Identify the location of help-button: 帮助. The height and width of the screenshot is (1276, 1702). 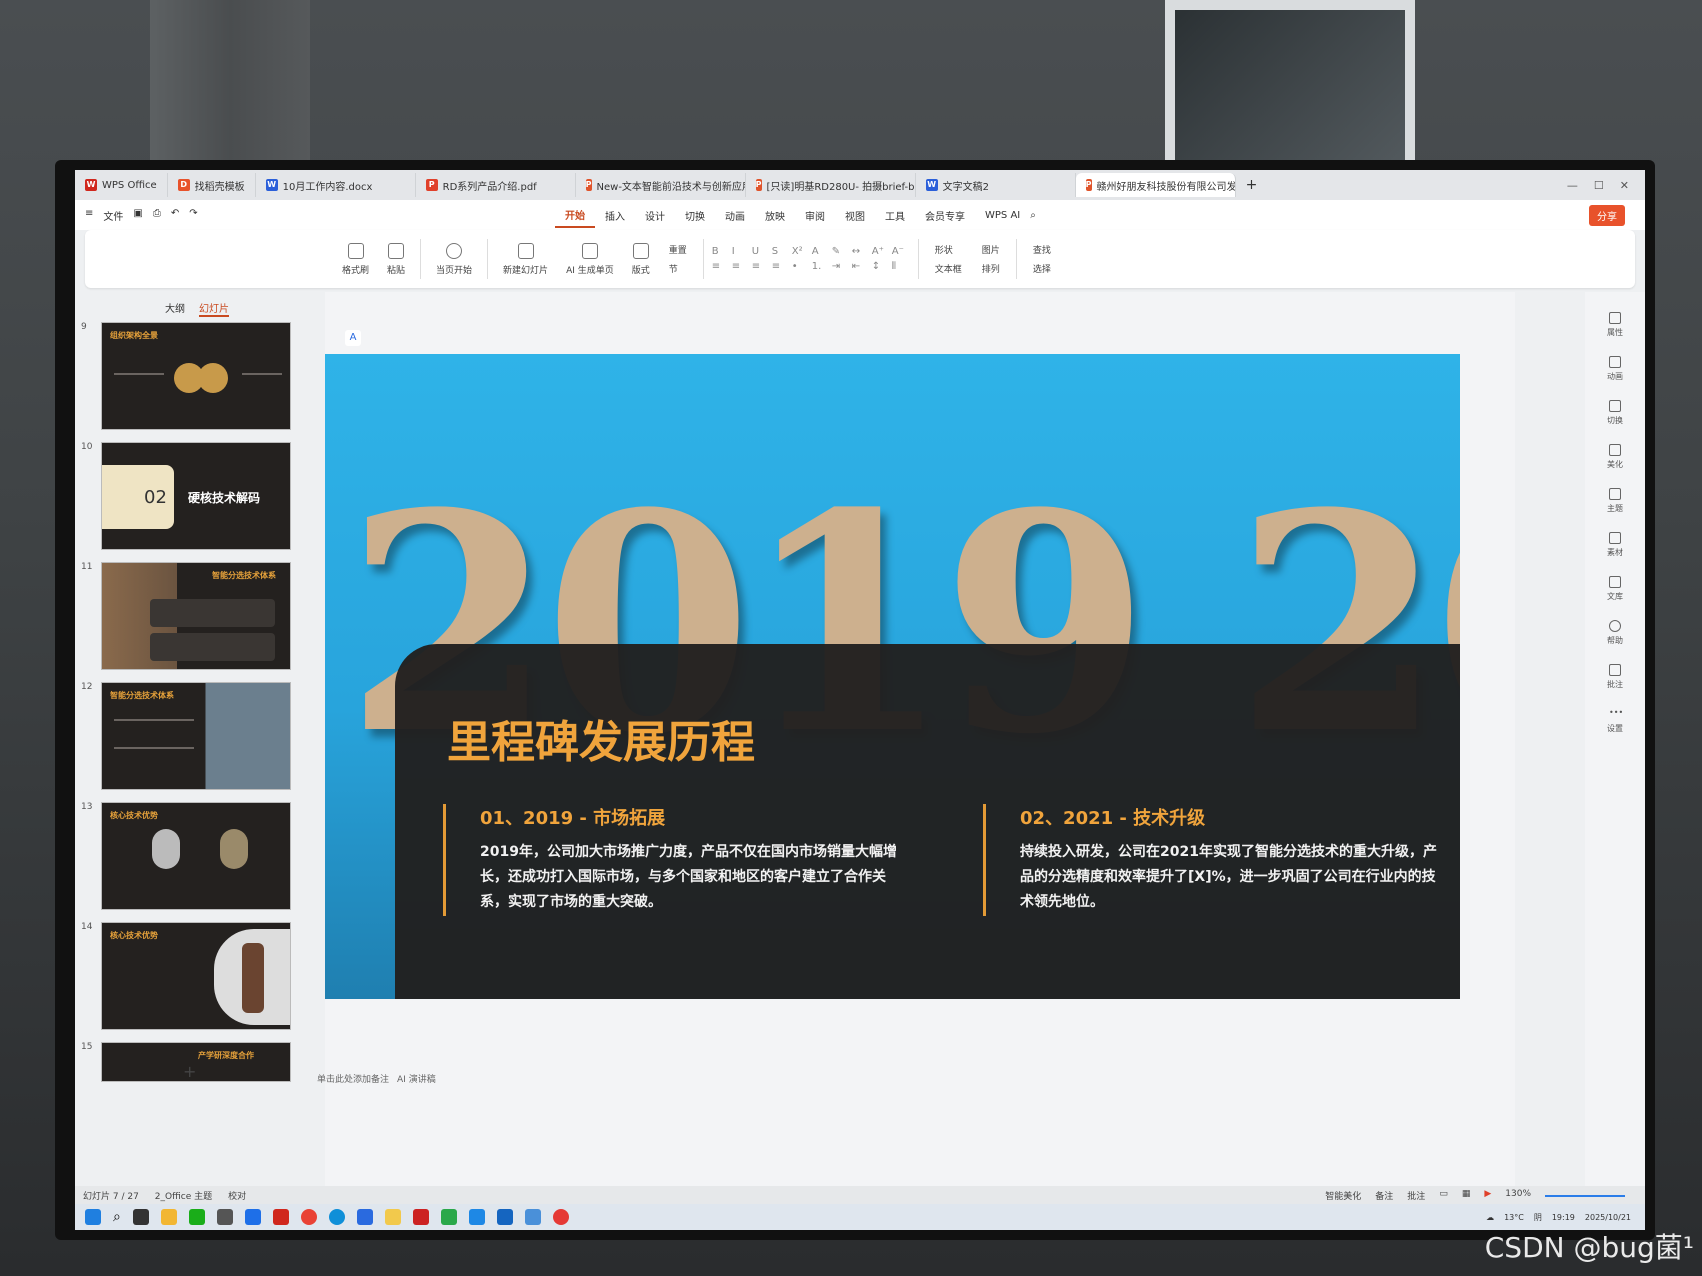
(1615, 633).